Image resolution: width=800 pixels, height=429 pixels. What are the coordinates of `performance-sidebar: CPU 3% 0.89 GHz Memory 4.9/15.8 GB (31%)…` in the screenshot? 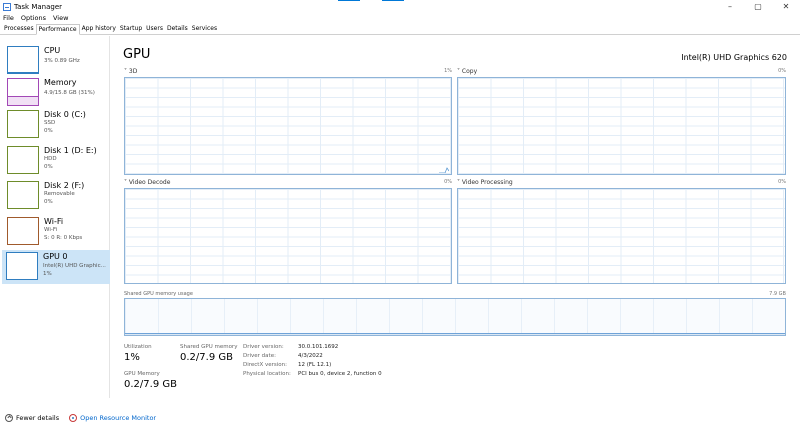 It's located at (55, 217).